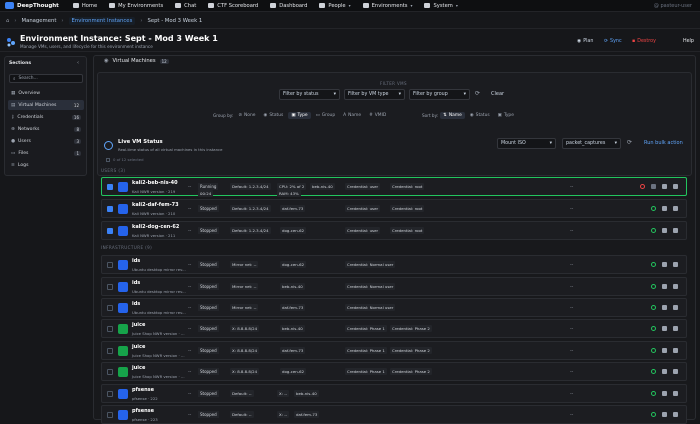 The image size is (700, 424). I want to click on stop-icon, so click(642, 186).